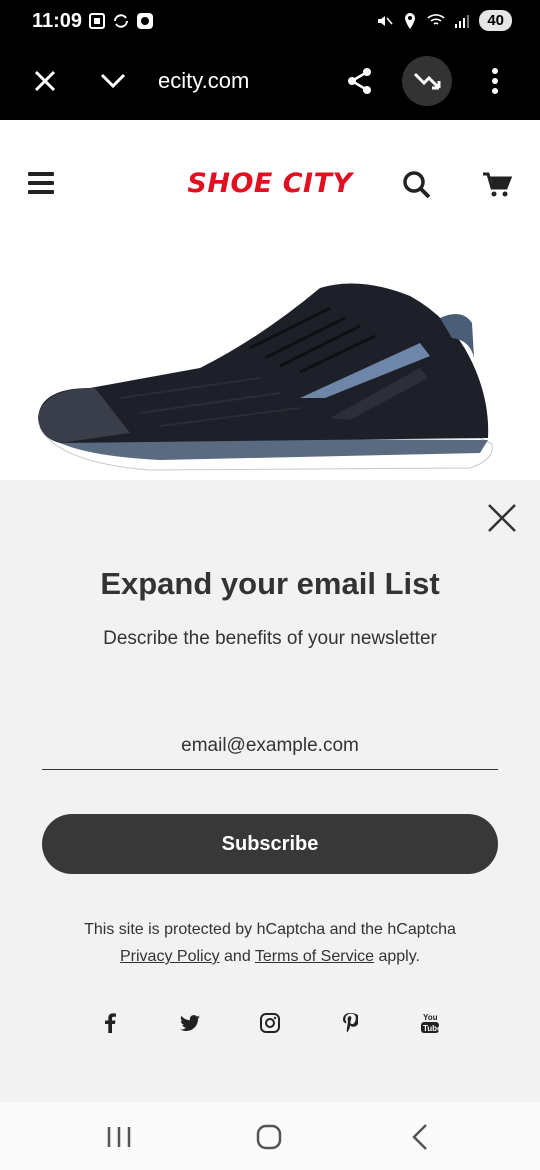  I want to click on app-notification-icon, so click(145, 21).